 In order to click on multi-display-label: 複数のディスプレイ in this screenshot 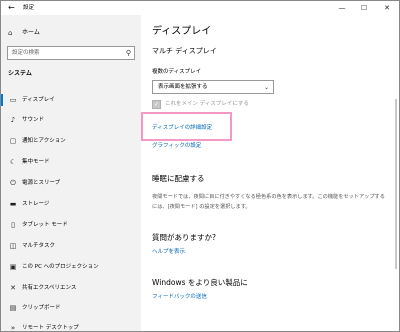, I will do `click(177, 72)`.